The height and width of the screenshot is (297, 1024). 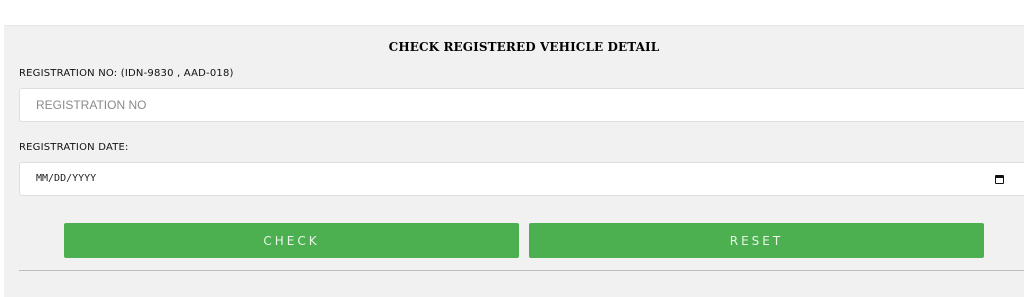 What do you see at coordinates (521, 270) in the screenshot?
I see `form-divider` at bounding box center [521, 270].